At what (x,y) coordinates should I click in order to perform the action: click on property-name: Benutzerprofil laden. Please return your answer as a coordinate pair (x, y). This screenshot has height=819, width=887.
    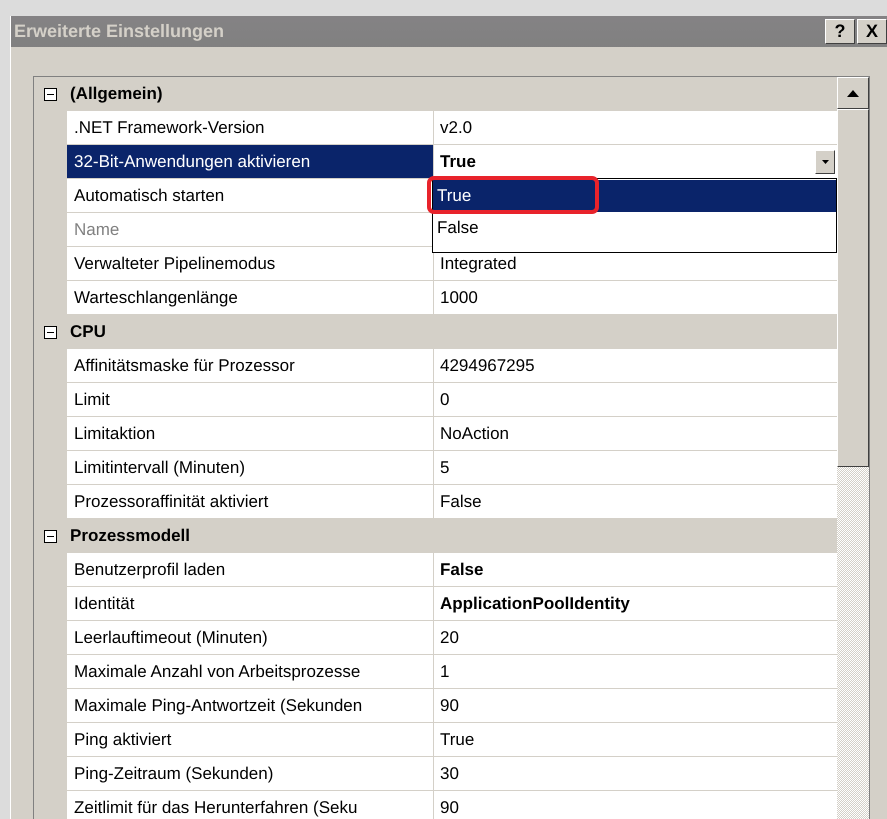
    Looking at the image, I should click on (250, 569).